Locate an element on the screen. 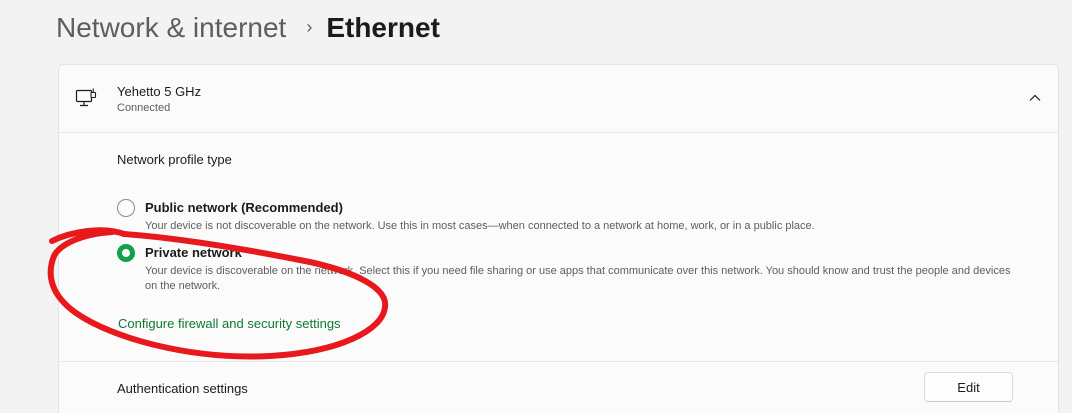 This screenshot has height=413, width=1072. page-title: Ethernet is located at coordinates (383, 27).